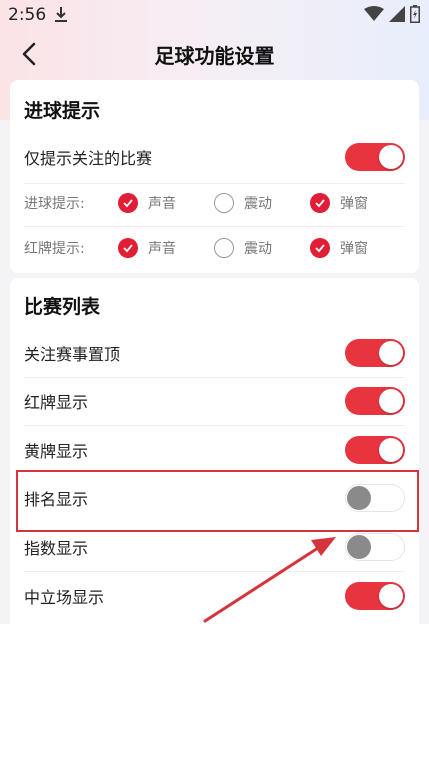 The image size is (429, 762). I want to click on follow-only-row: 仅提示关注的比赛, so click(214, 157).